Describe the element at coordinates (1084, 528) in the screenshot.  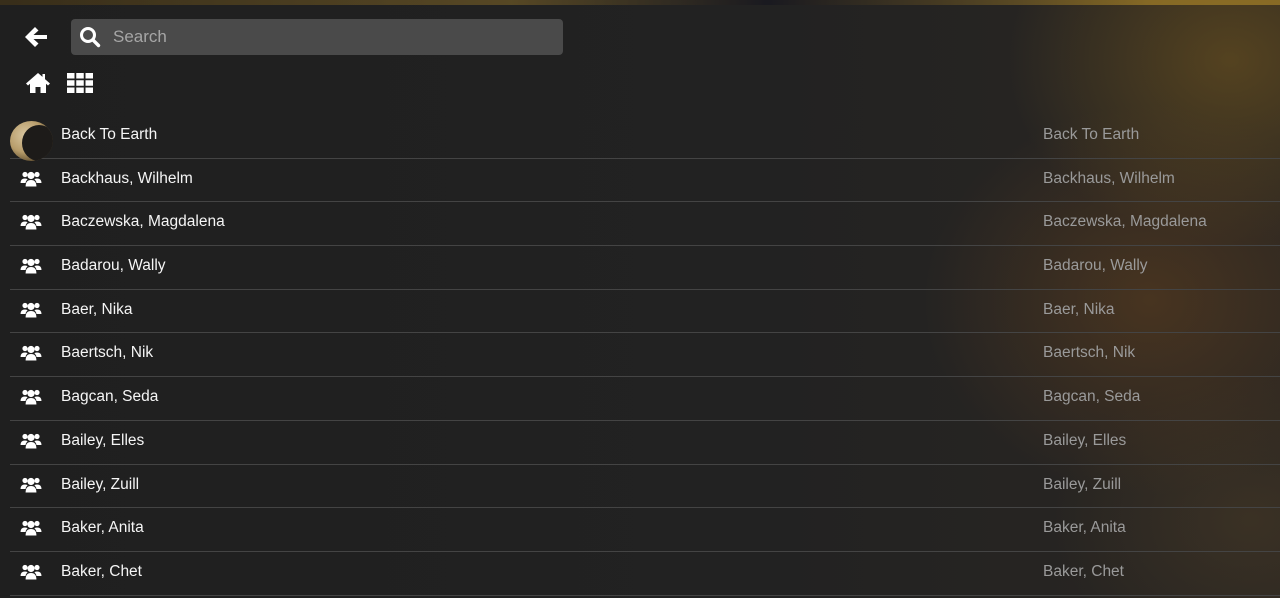
I see `list-item-subtitle: Baker, Anita` at that location.